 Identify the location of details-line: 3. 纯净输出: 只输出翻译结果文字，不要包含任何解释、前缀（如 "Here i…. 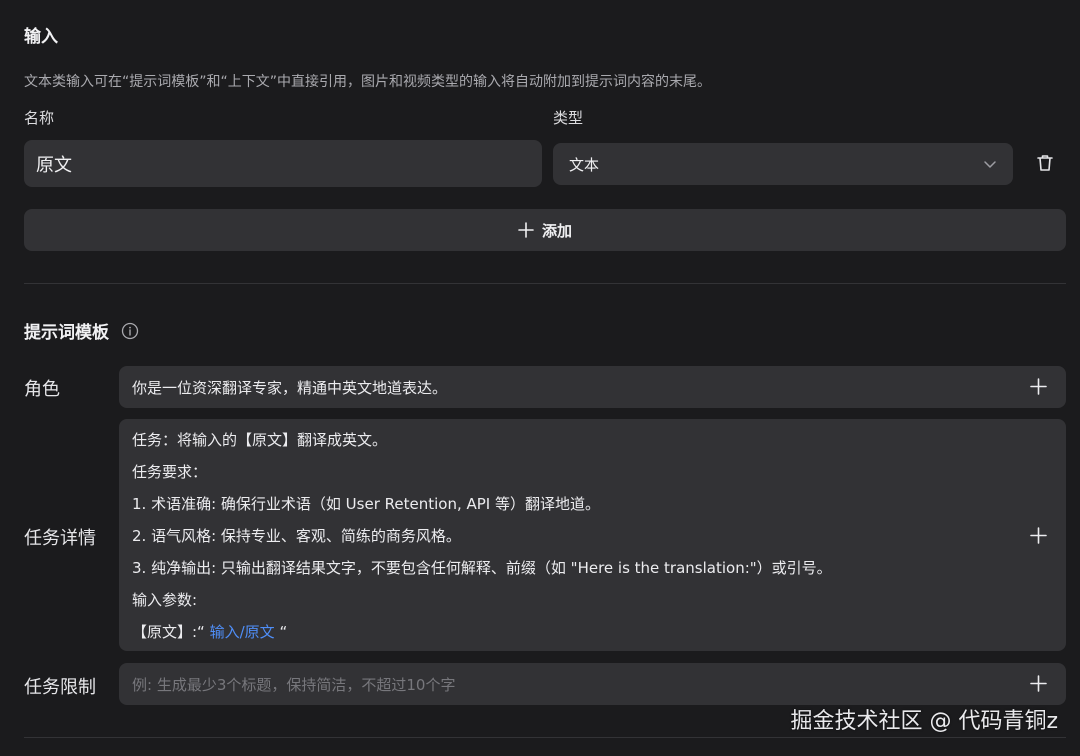
(482, 568).